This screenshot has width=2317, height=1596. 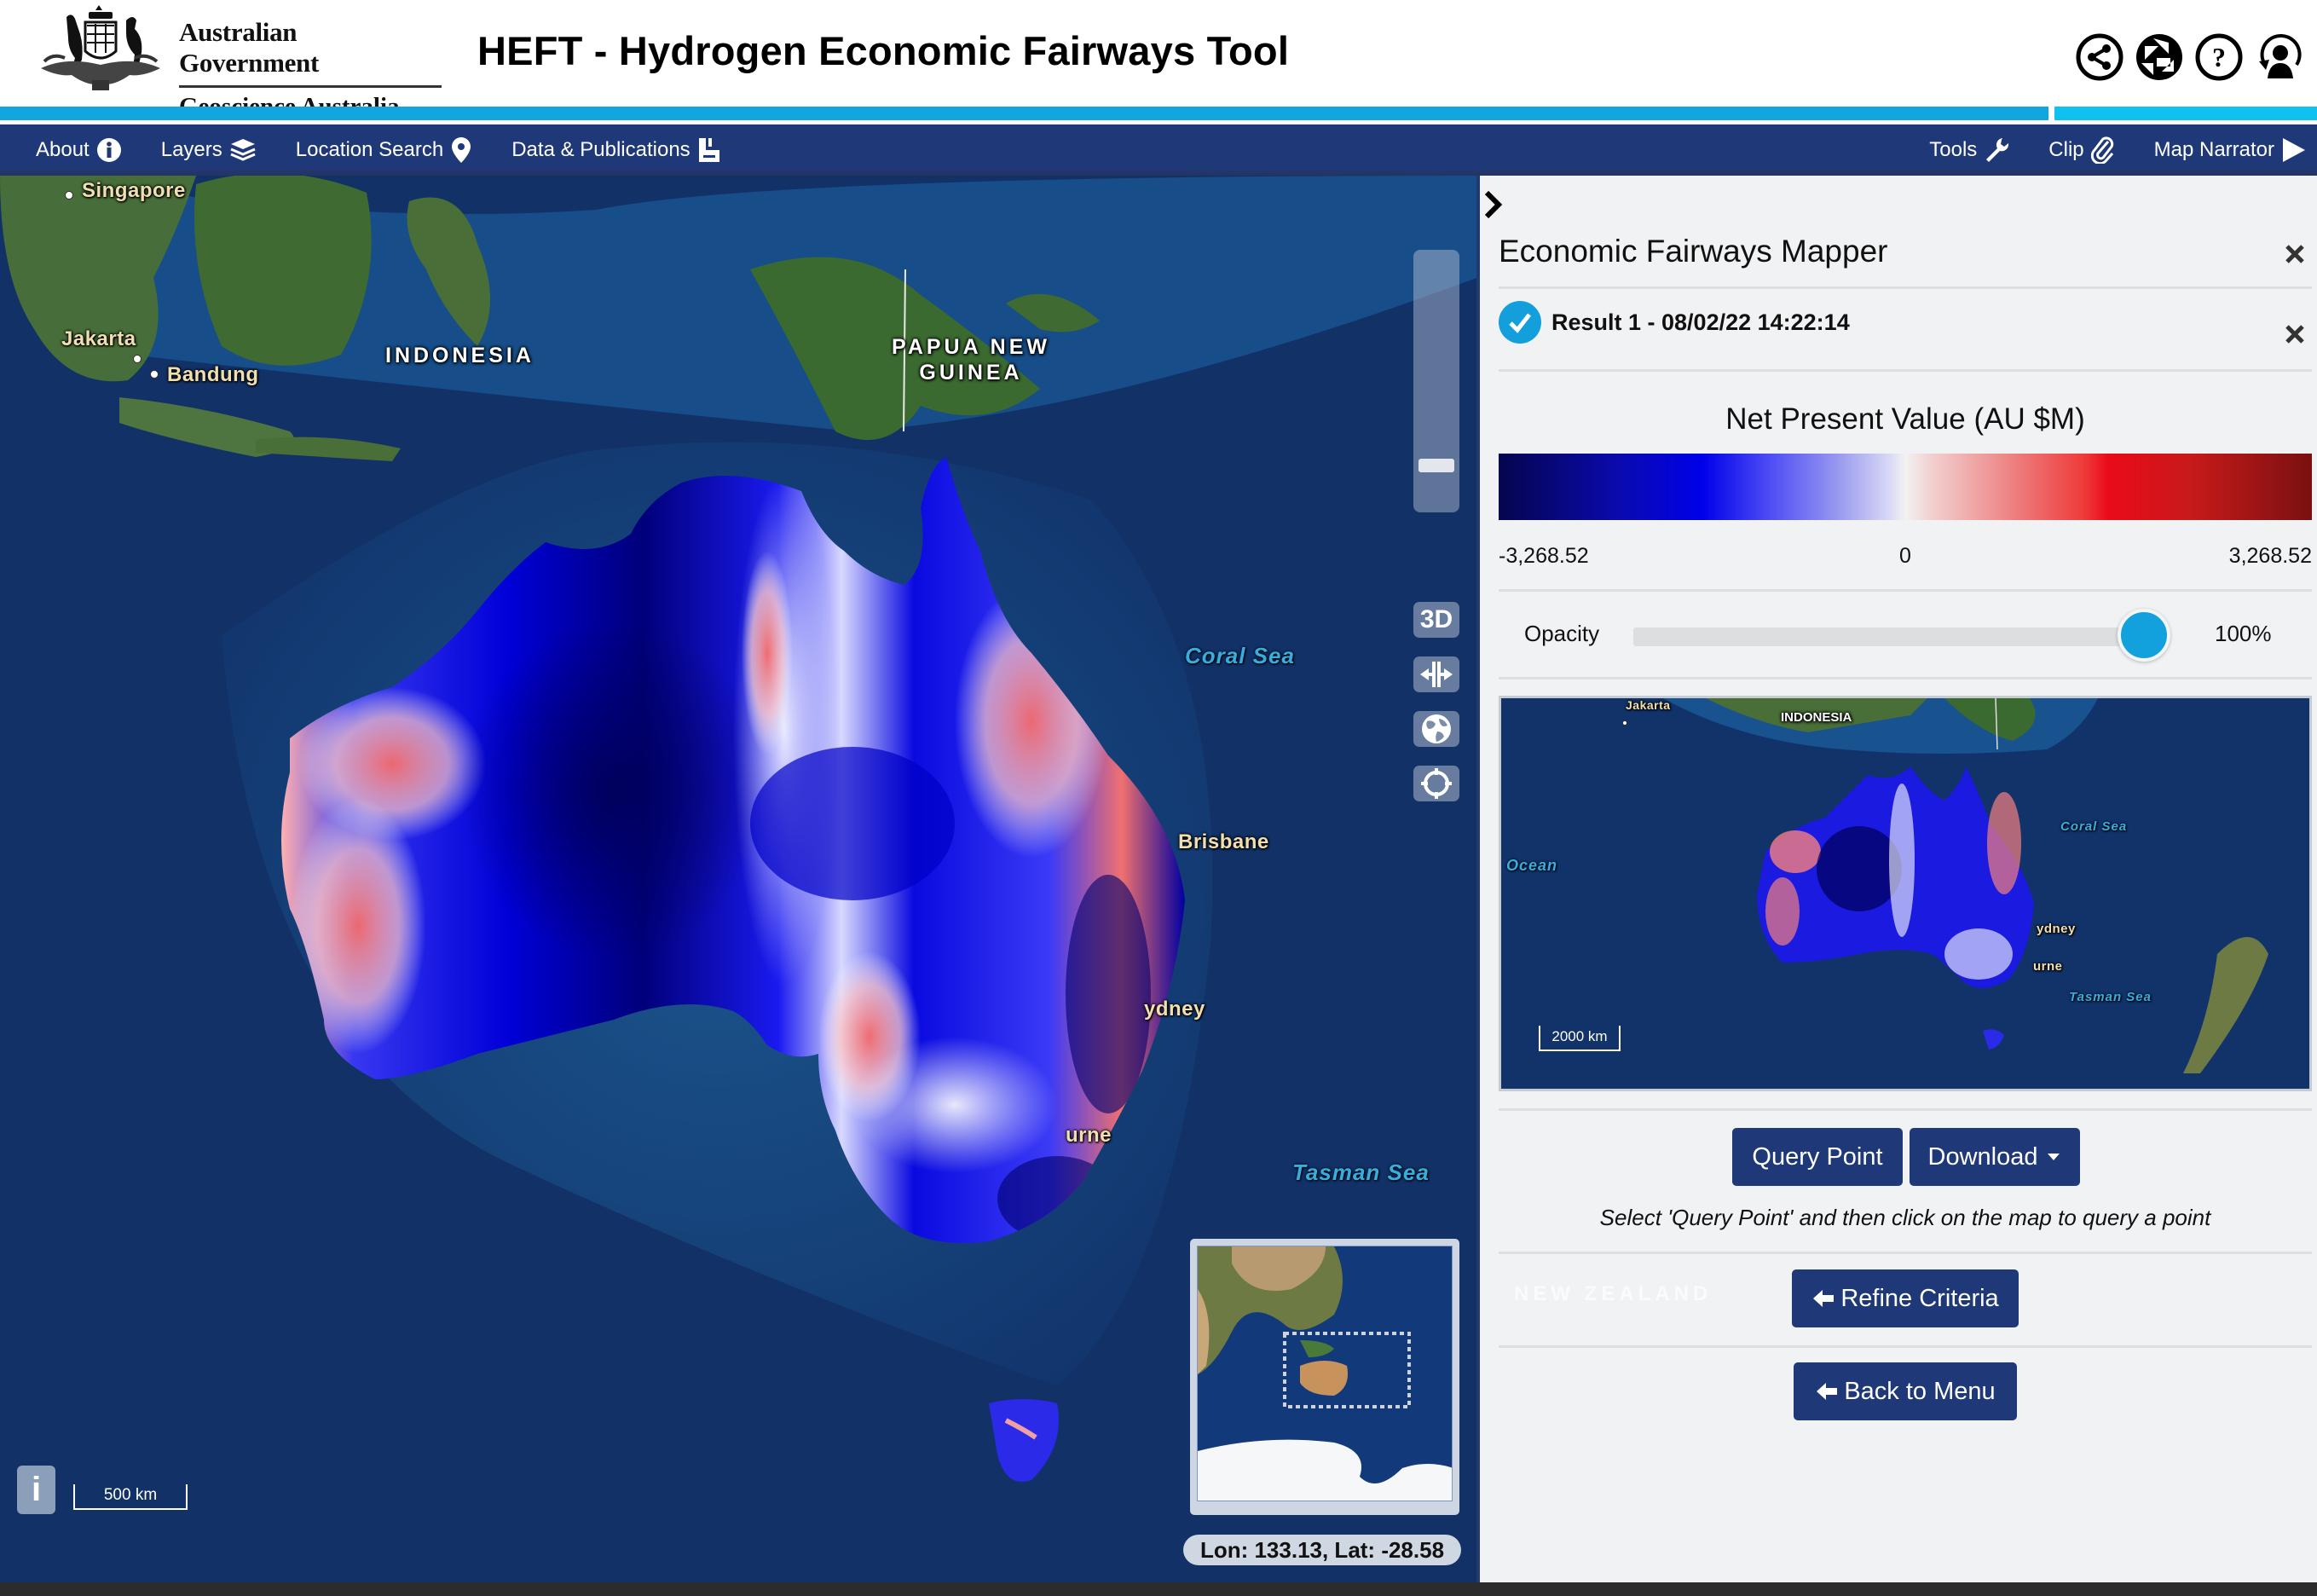 What do you see at coordinates (2189, 57) in the screenshot?
I see `header-icon-group: ?` at bounding box center [2189, 57].